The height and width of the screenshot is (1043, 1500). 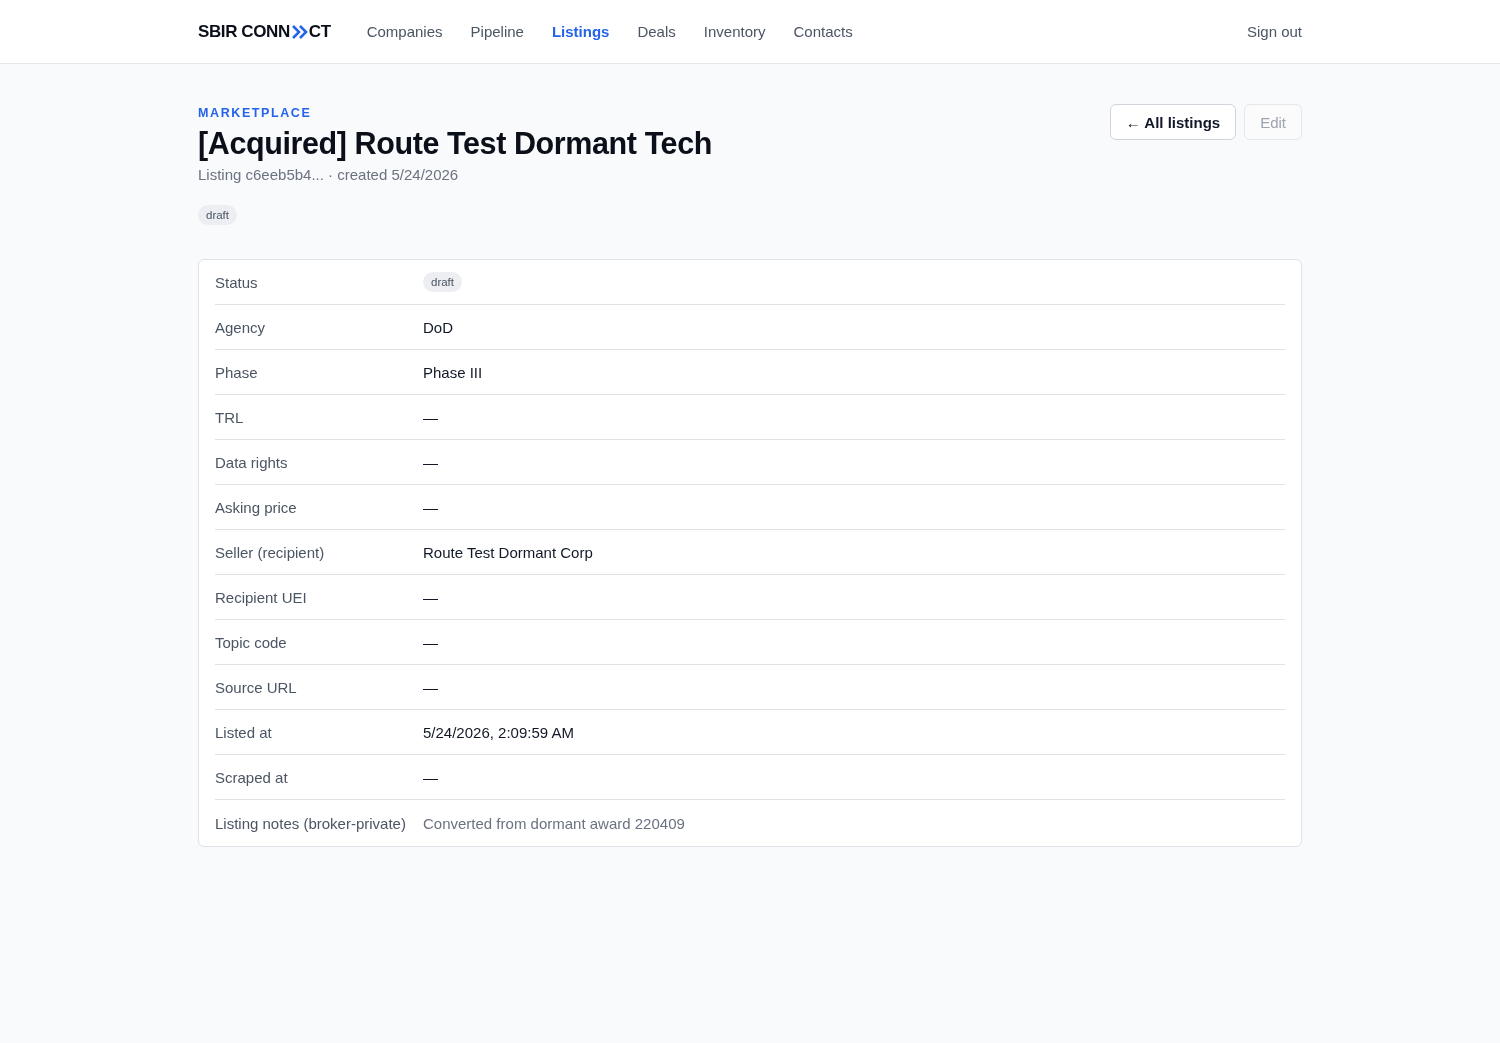 I want to click on field-value: Converted from dormant award 220409, so click(x=554, y=823).